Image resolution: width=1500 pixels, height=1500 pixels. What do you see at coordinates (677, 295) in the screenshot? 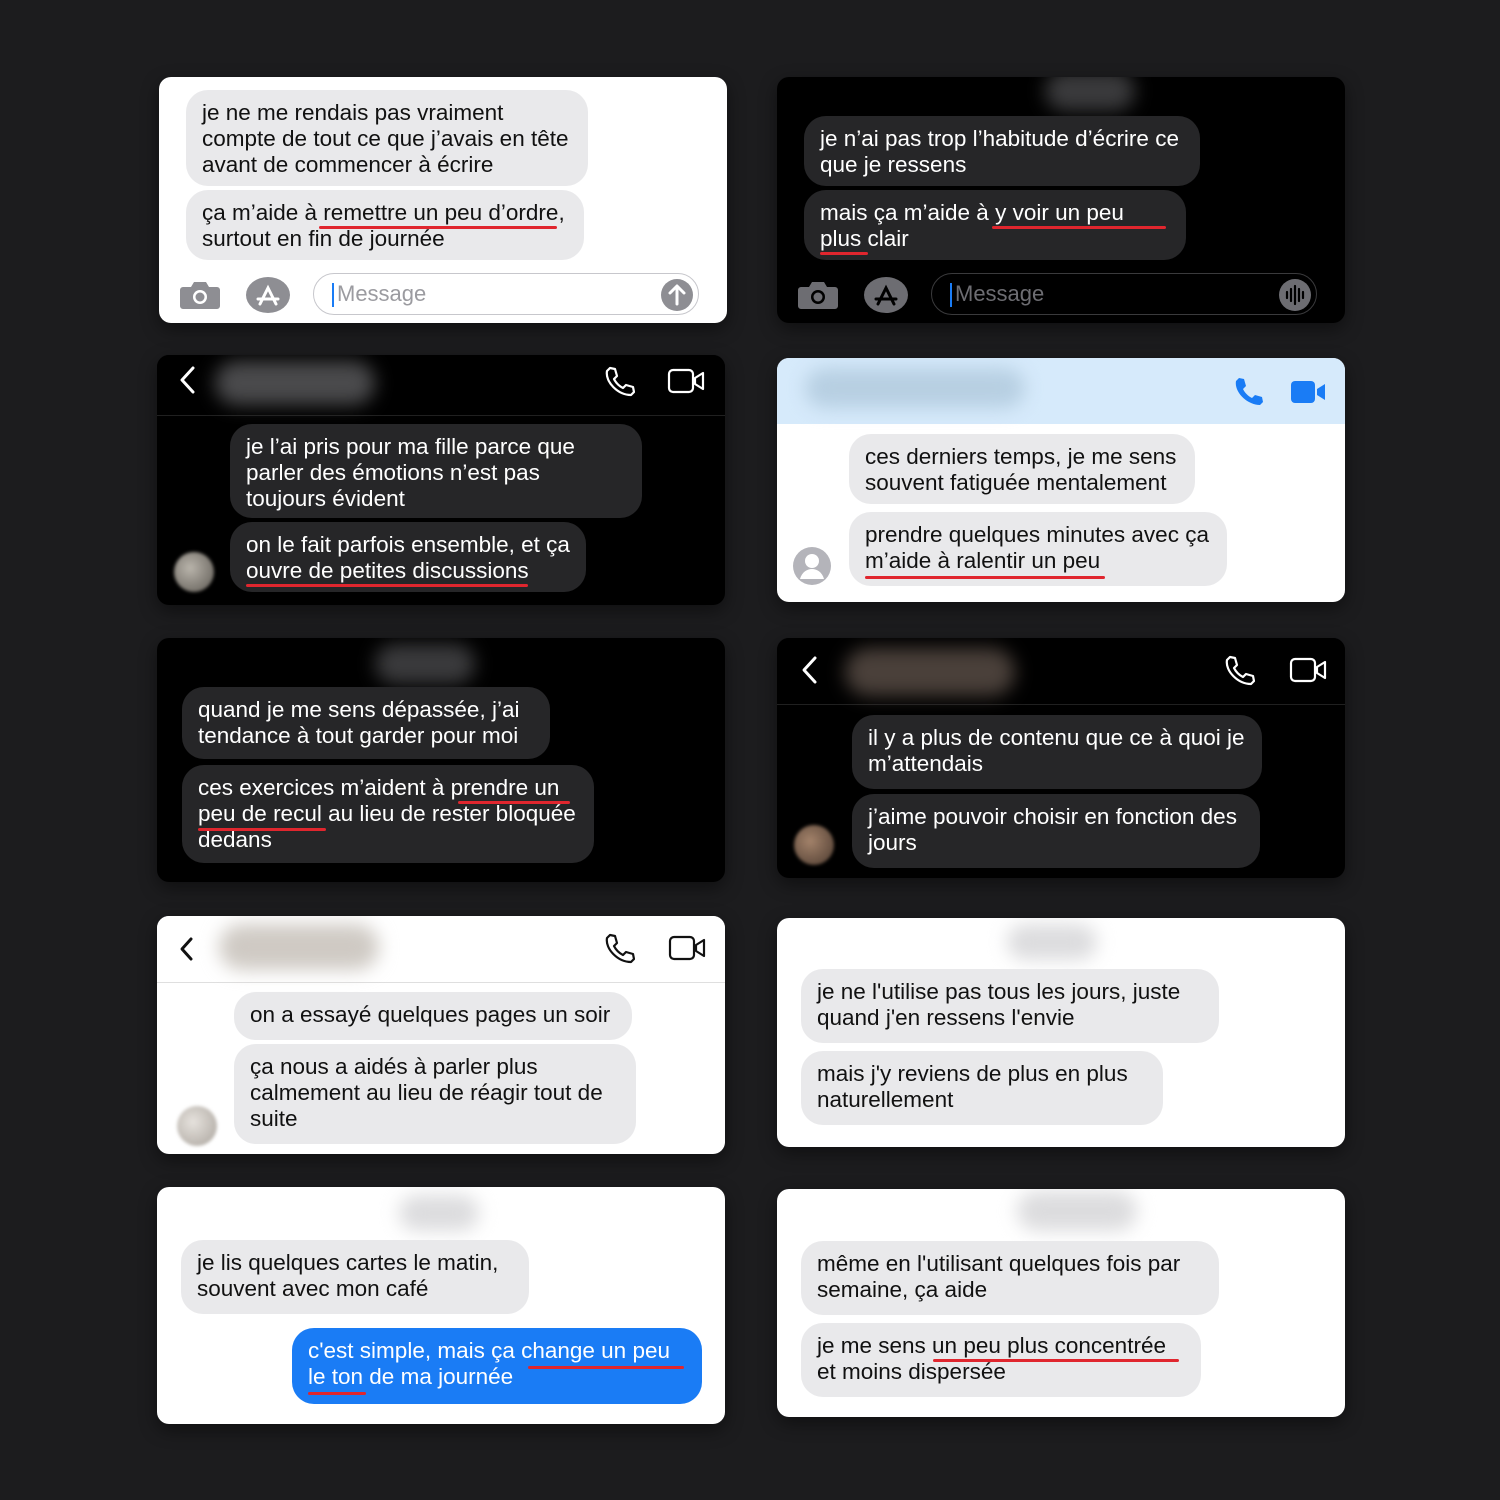
I see `send-arrow-icon` at bounding box center [677, 295].